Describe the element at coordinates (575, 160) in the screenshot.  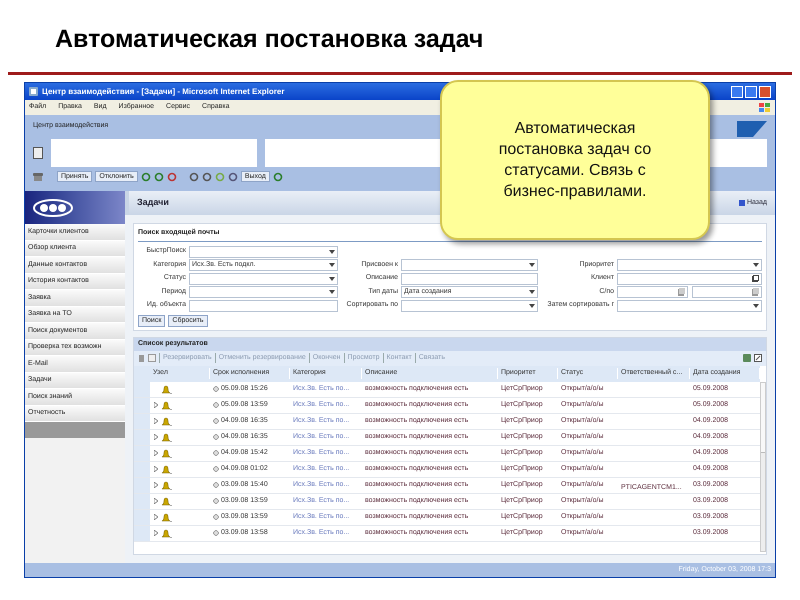
I see `callout-text: Автоматическая постановка задач со статусами. Связь с бизнес-правилами.` at that location.